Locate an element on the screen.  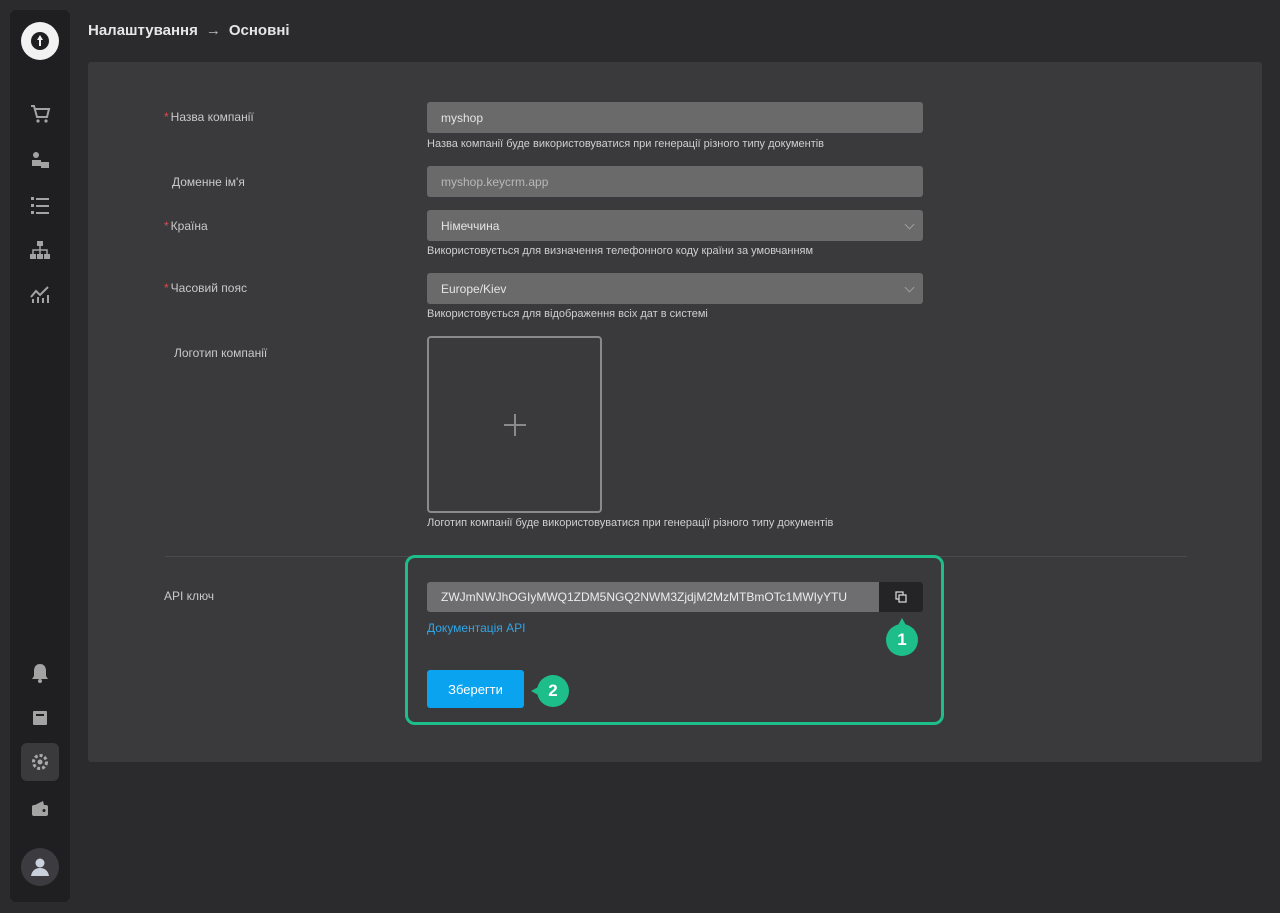
step-marker-1: 1 is located at coordinates (902, 637).